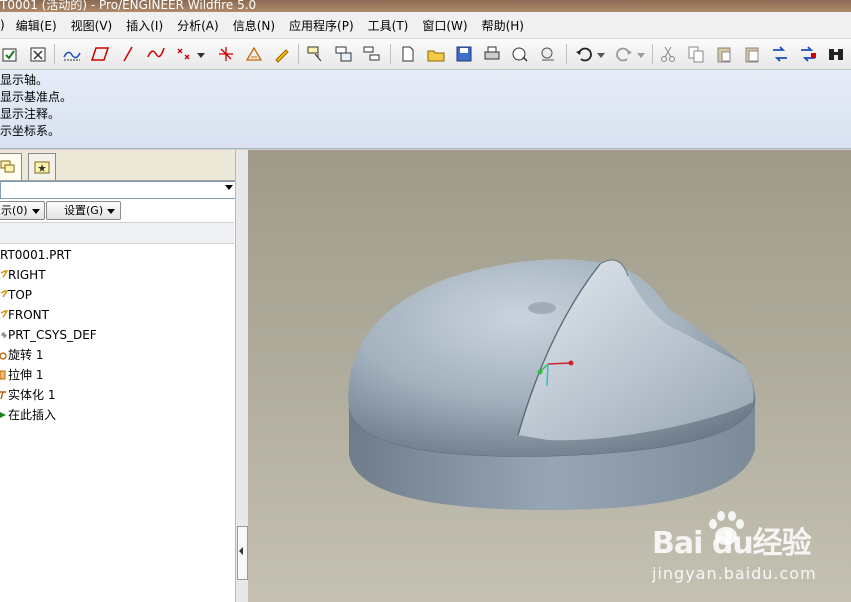  What do you see at coordinates (3, 356) in the screenshot?
I see `revolve-icon` at bounding box center [3, 356].